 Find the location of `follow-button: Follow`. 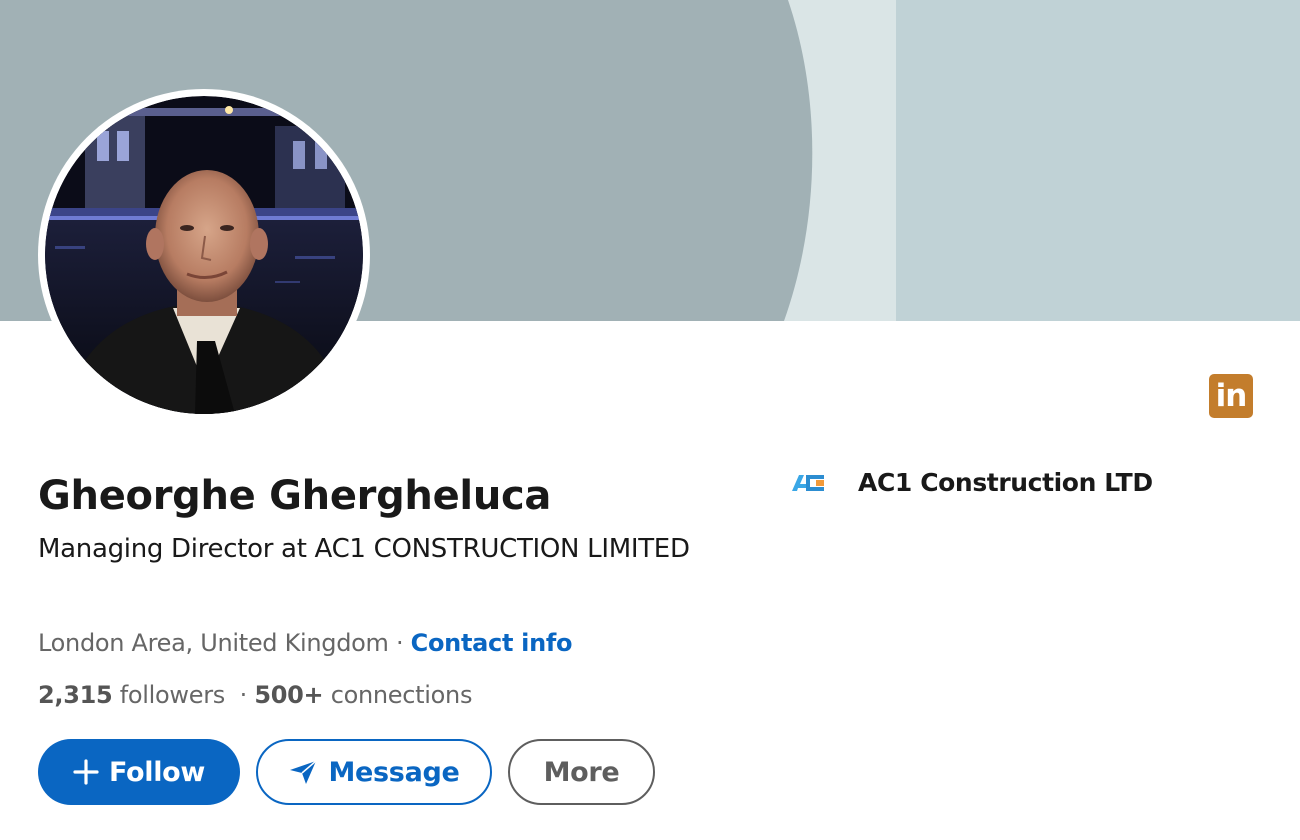

follow-button: Follow is located at coordinates (139, 772).